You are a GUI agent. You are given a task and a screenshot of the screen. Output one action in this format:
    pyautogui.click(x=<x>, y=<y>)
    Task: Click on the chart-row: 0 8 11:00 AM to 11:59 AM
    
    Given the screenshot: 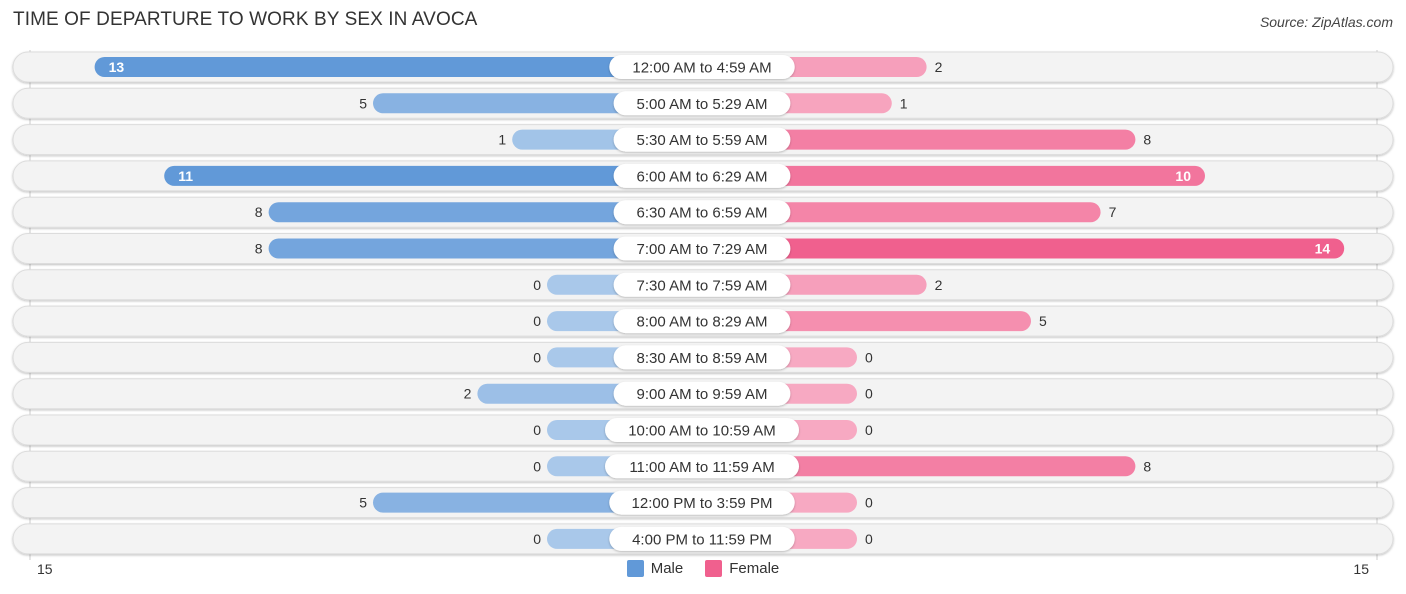 What is the action you would take?
    pyautogui.click(x=703, y=466)
    